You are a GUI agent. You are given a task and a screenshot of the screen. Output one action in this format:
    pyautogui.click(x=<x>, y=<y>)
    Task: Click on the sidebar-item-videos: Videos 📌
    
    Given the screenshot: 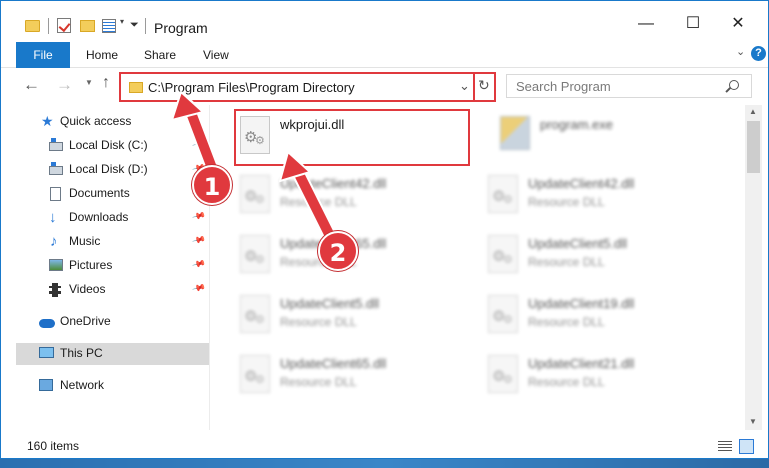 What is the action you would take?
    pyautogui.click(x=105, y=290)
    